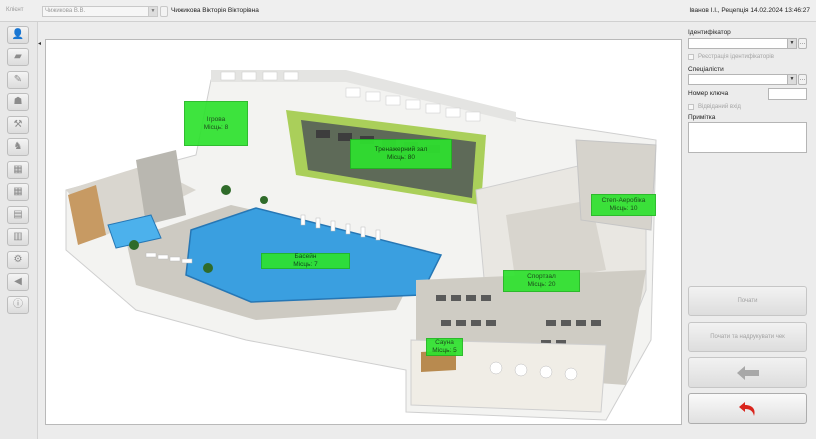 The image size is (816, 439). What do you see at coordinates (164, 11) in the screenshot?
I see `client-clear-button` at bounding box center [164, 11].